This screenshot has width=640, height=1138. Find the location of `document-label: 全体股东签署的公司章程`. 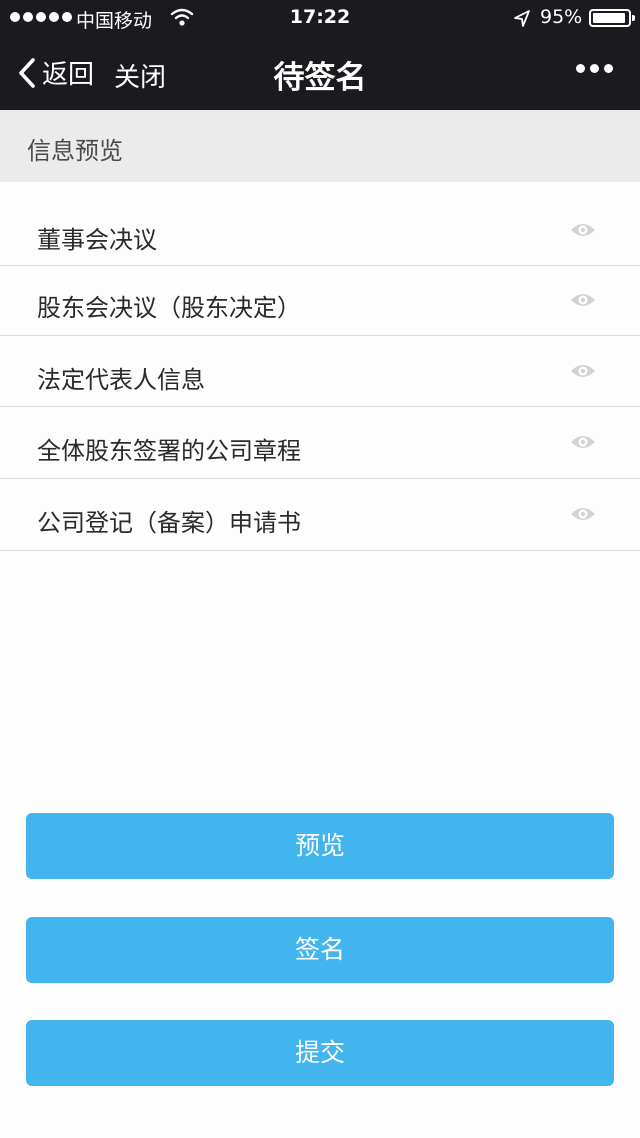

document-label: 全体股东签署的公司章程 is located at coordinates (169, 451).